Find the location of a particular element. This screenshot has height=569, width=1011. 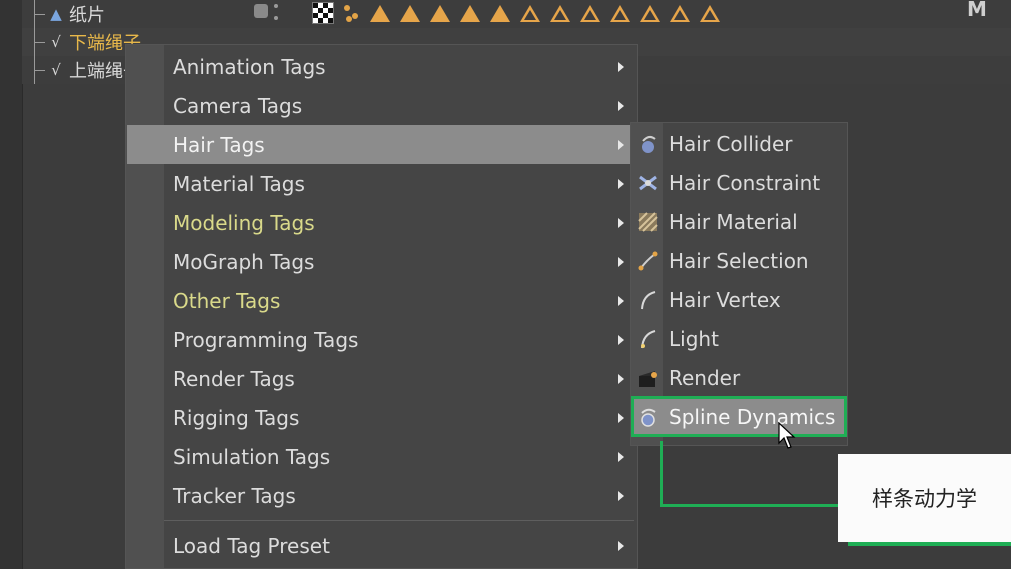

selection-tag-icon is located at coordinates (352, 13).